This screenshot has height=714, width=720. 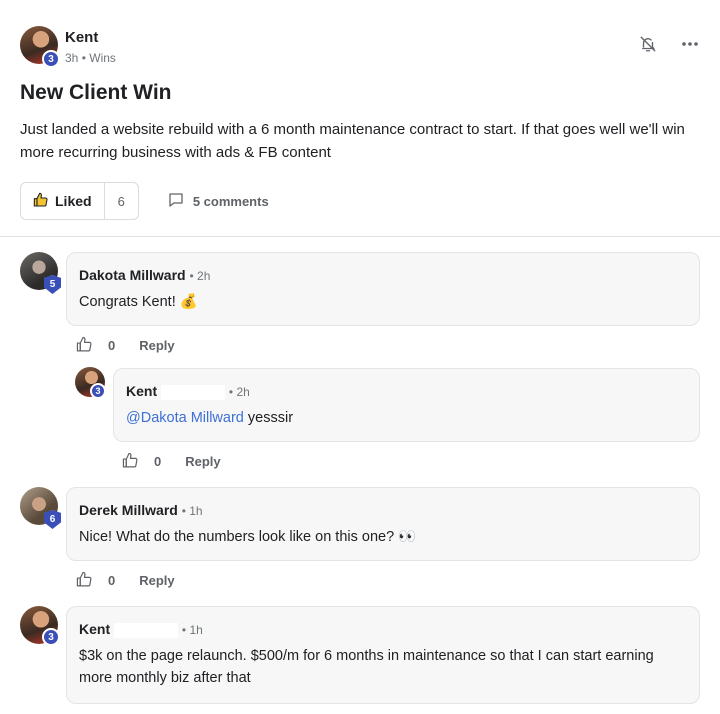 I want to click on post-time: 3h, so click(x=72, y=58).